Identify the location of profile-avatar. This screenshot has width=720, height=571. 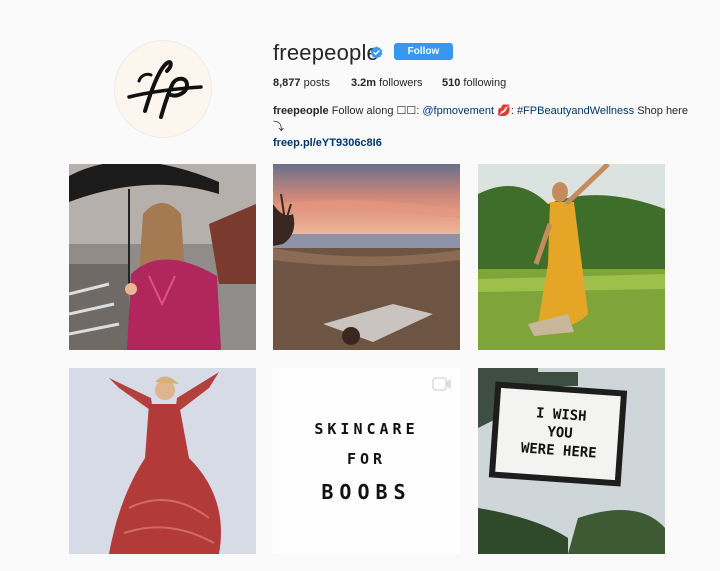
(163, 89).